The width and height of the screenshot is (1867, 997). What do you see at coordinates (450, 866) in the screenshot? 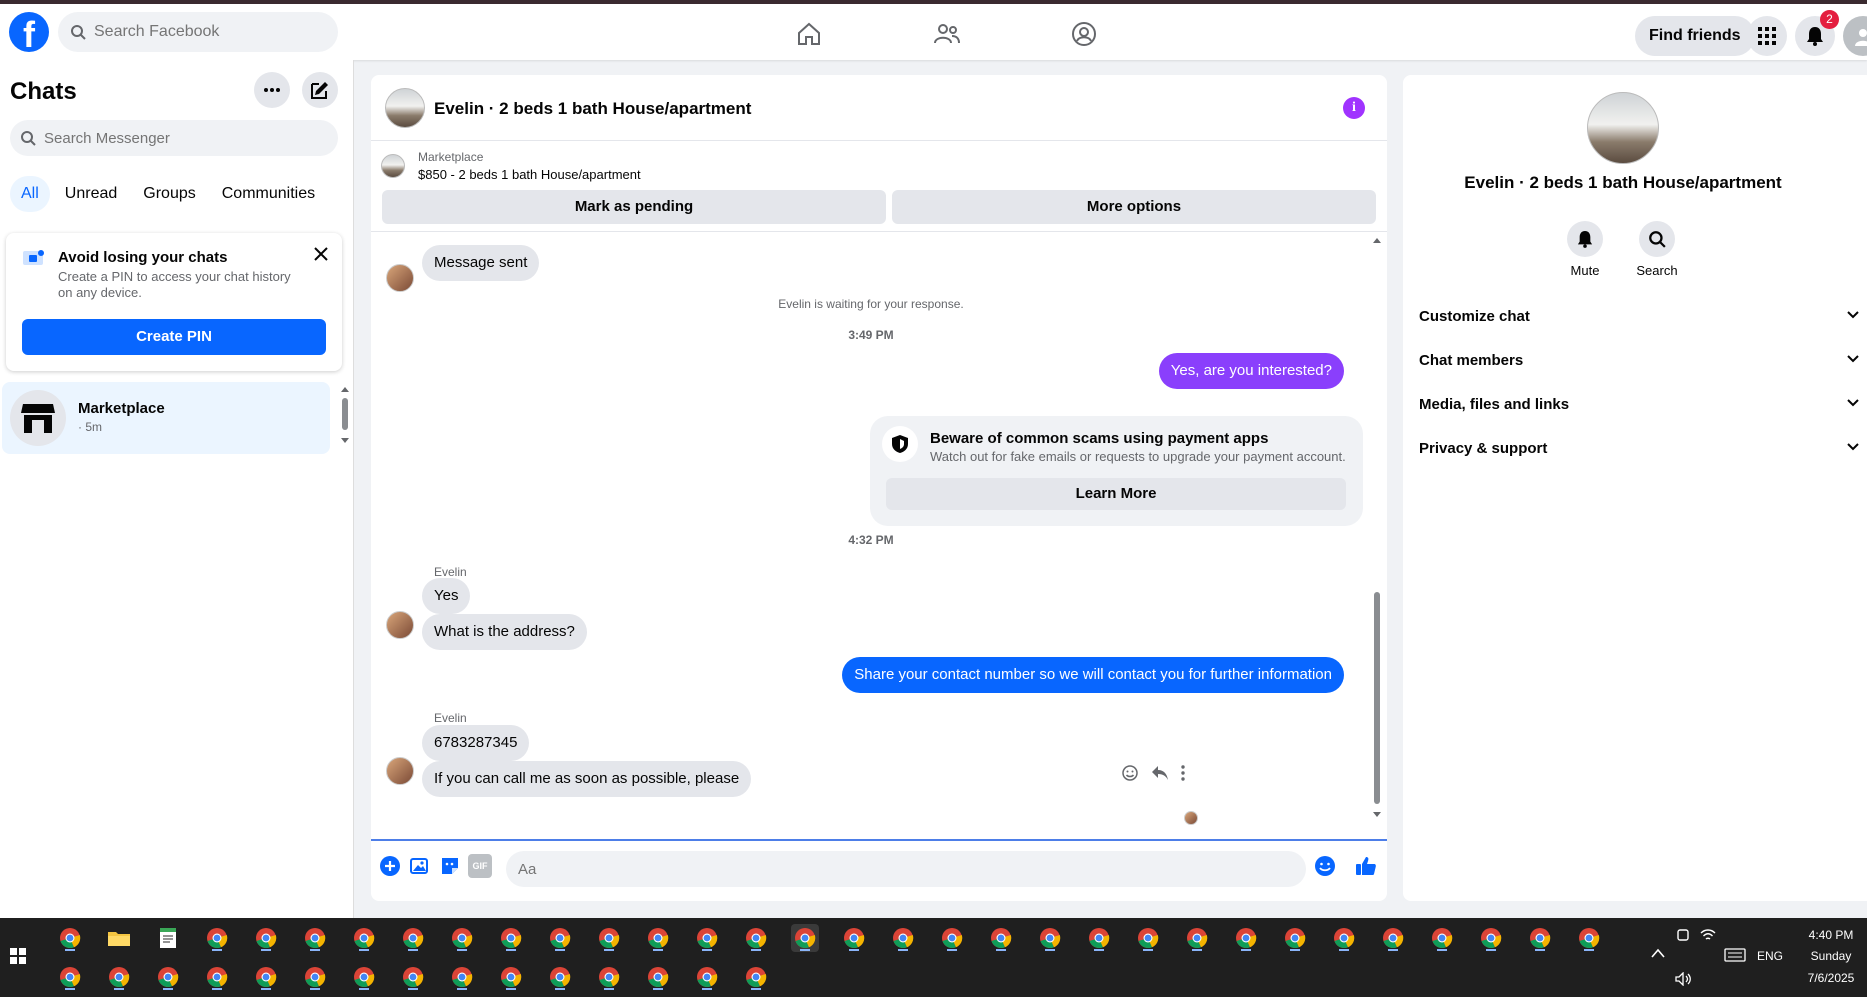
I see `sticker-icon` at bounding box center [450, 866].